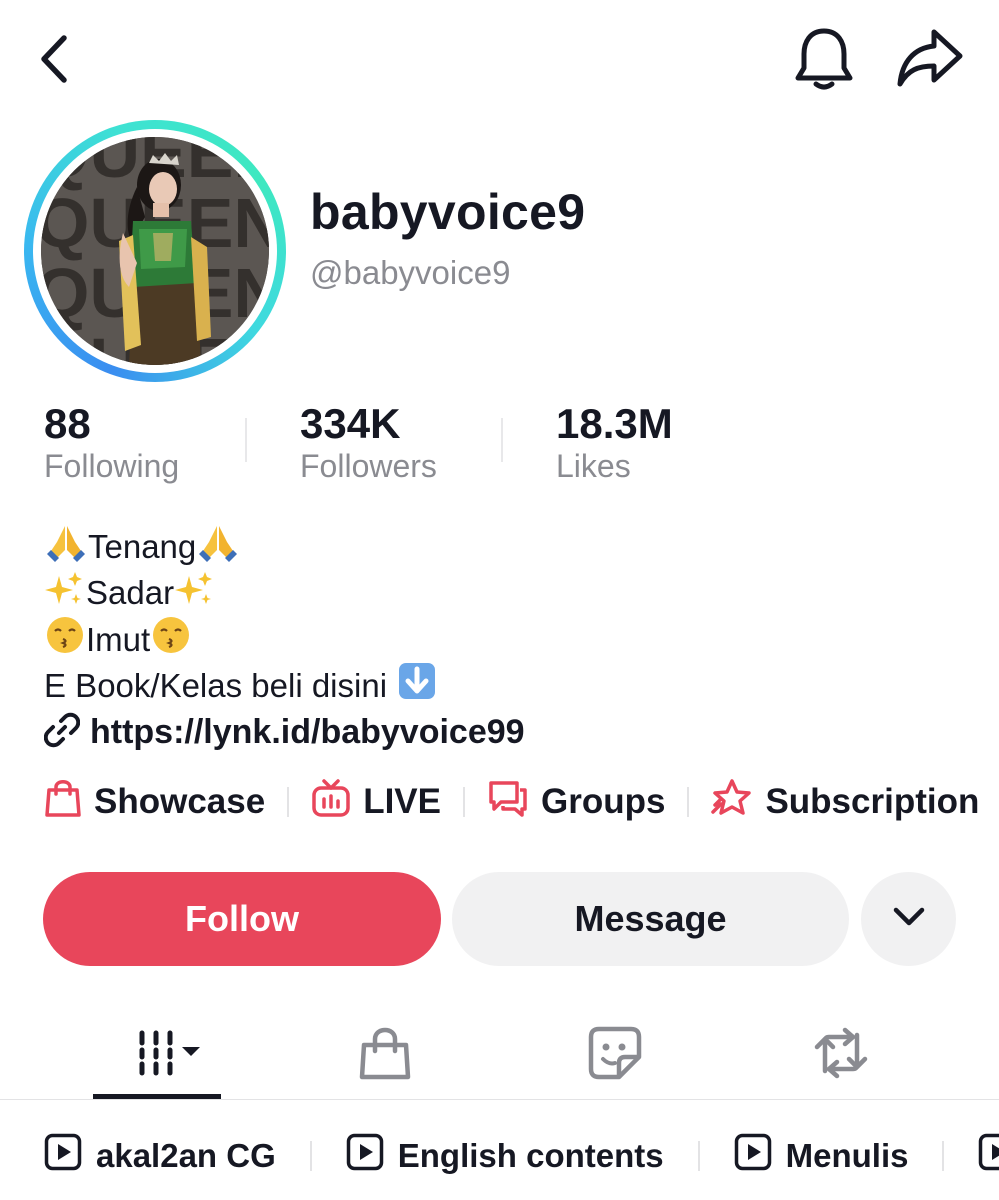 This screenshot has width=999, height=1200. What do you see at coordinates (732, 802) in the screenshot?
I see `star-badge-icon` at bounding box center [732, 802].